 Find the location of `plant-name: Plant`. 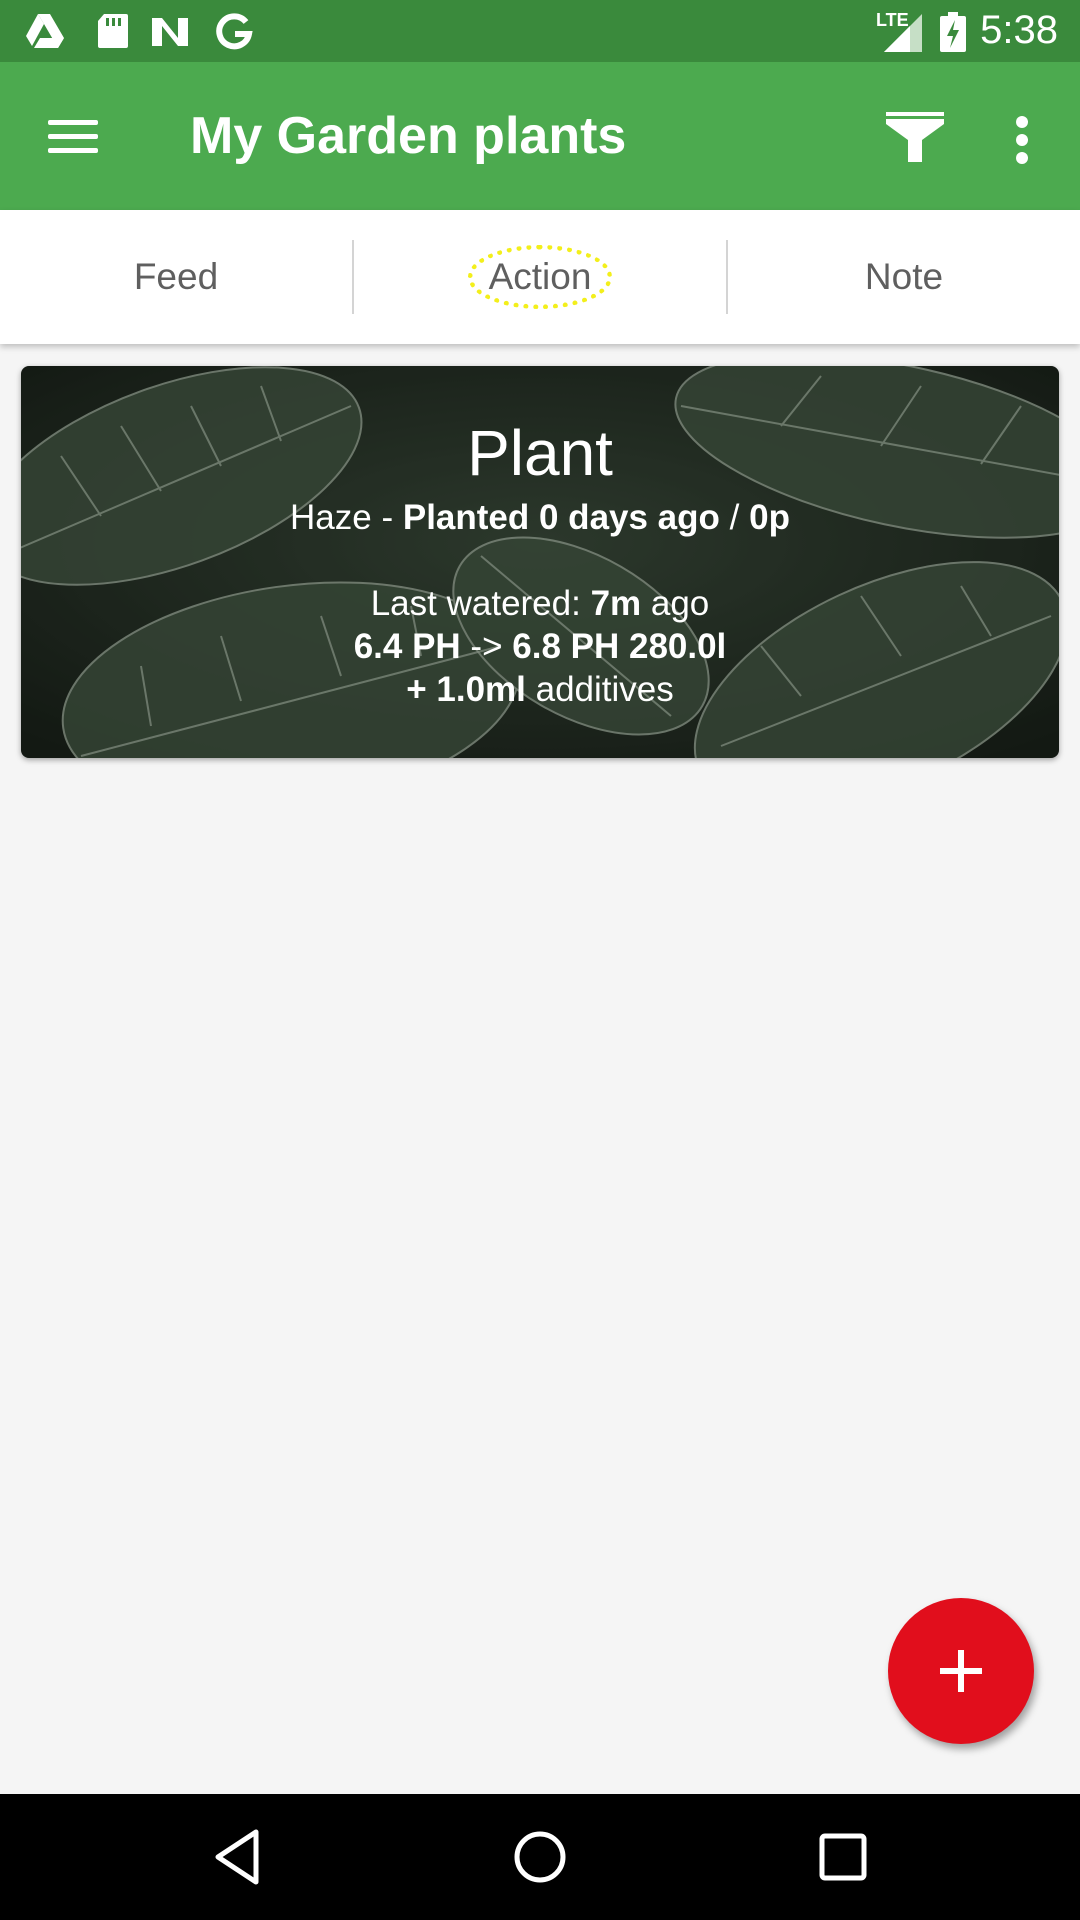

plant-name: Plant is located at coordinates (540, 453).